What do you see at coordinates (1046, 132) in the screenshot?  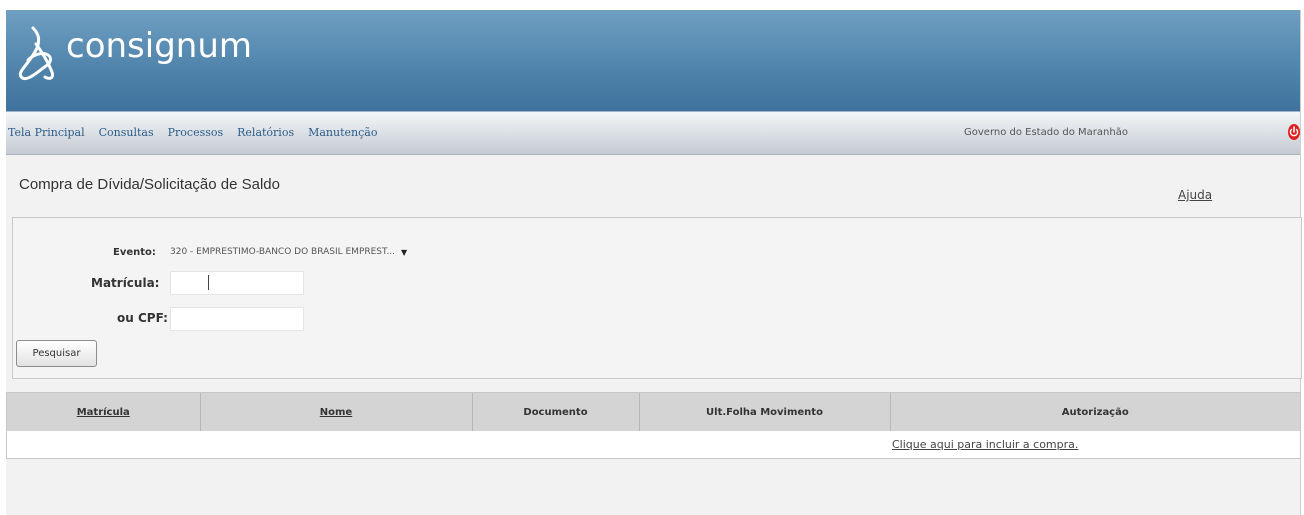 I see `organization-label: Governo do Estado do Maranhão` at bounding box center [1046, 132].